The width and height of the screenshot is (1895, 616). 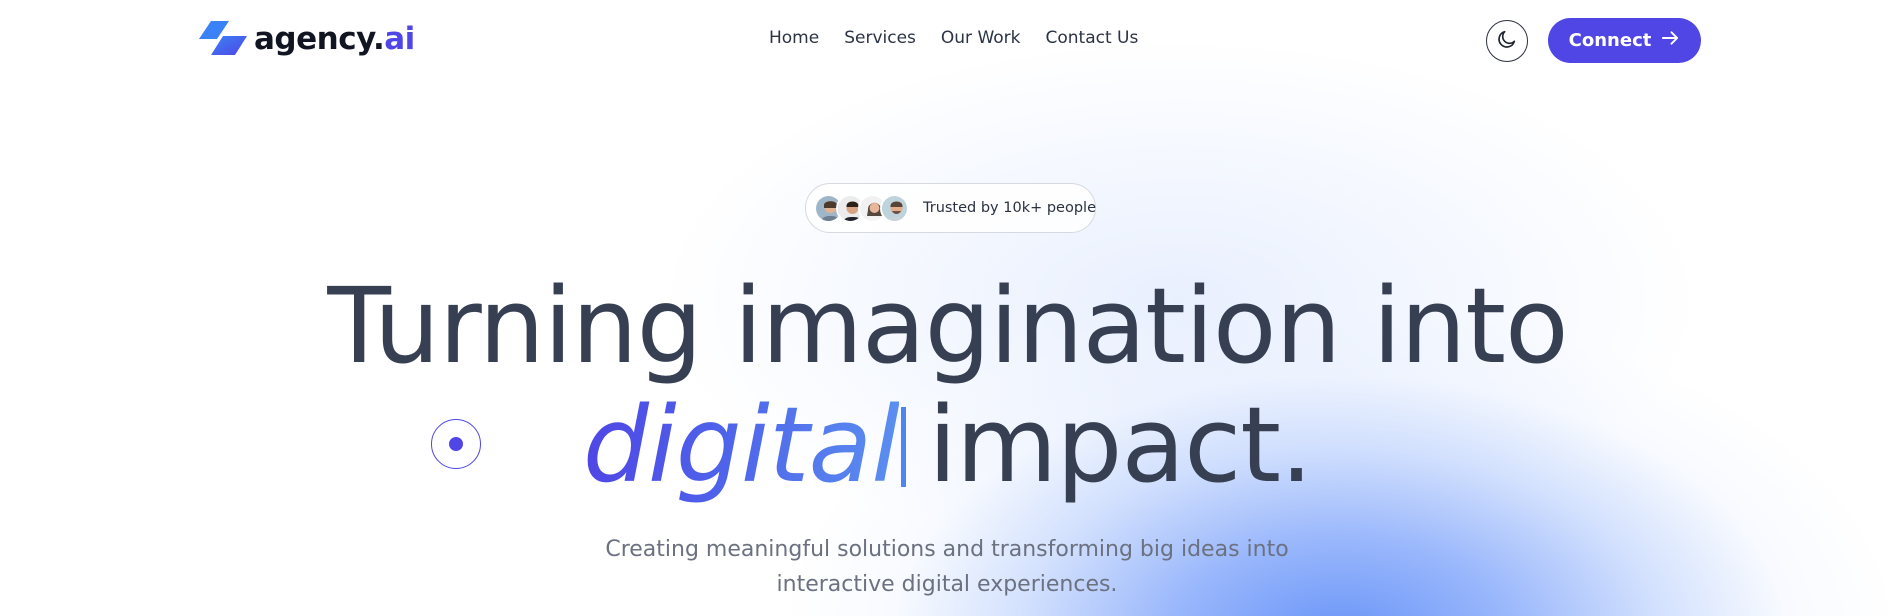 I want to click on trusted-label: Trusted by 10k+ people, so click(x=1010, y=208).